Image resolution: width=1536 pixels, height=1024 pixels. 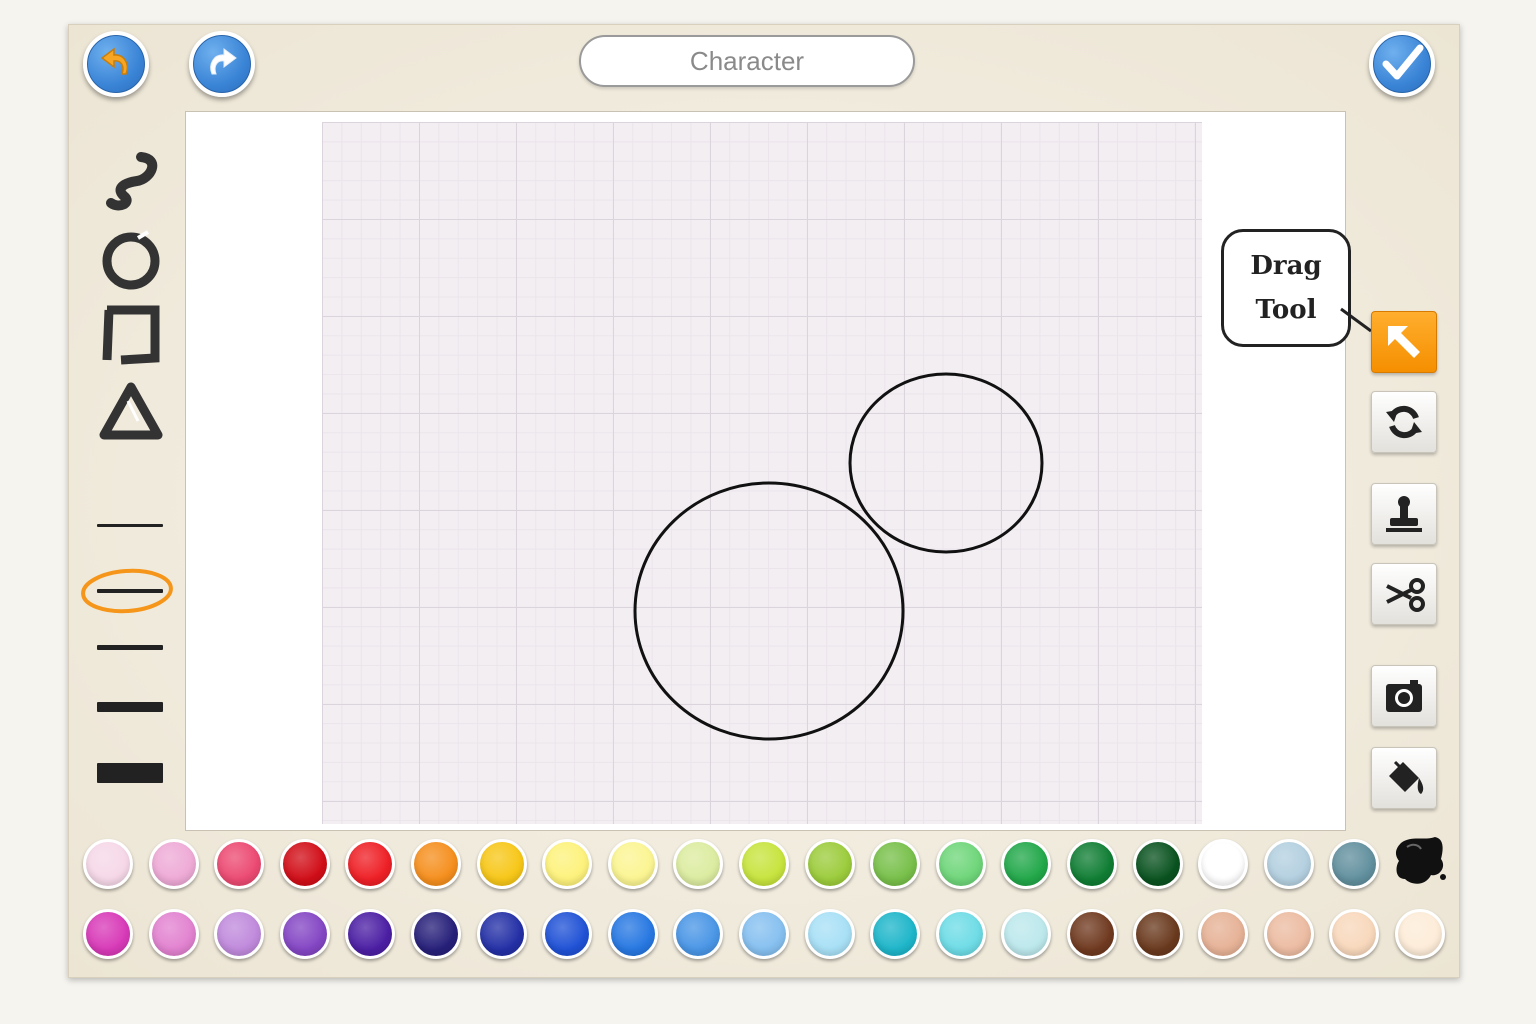 I want to click on triangle-tool, so click(x=131, y=411).